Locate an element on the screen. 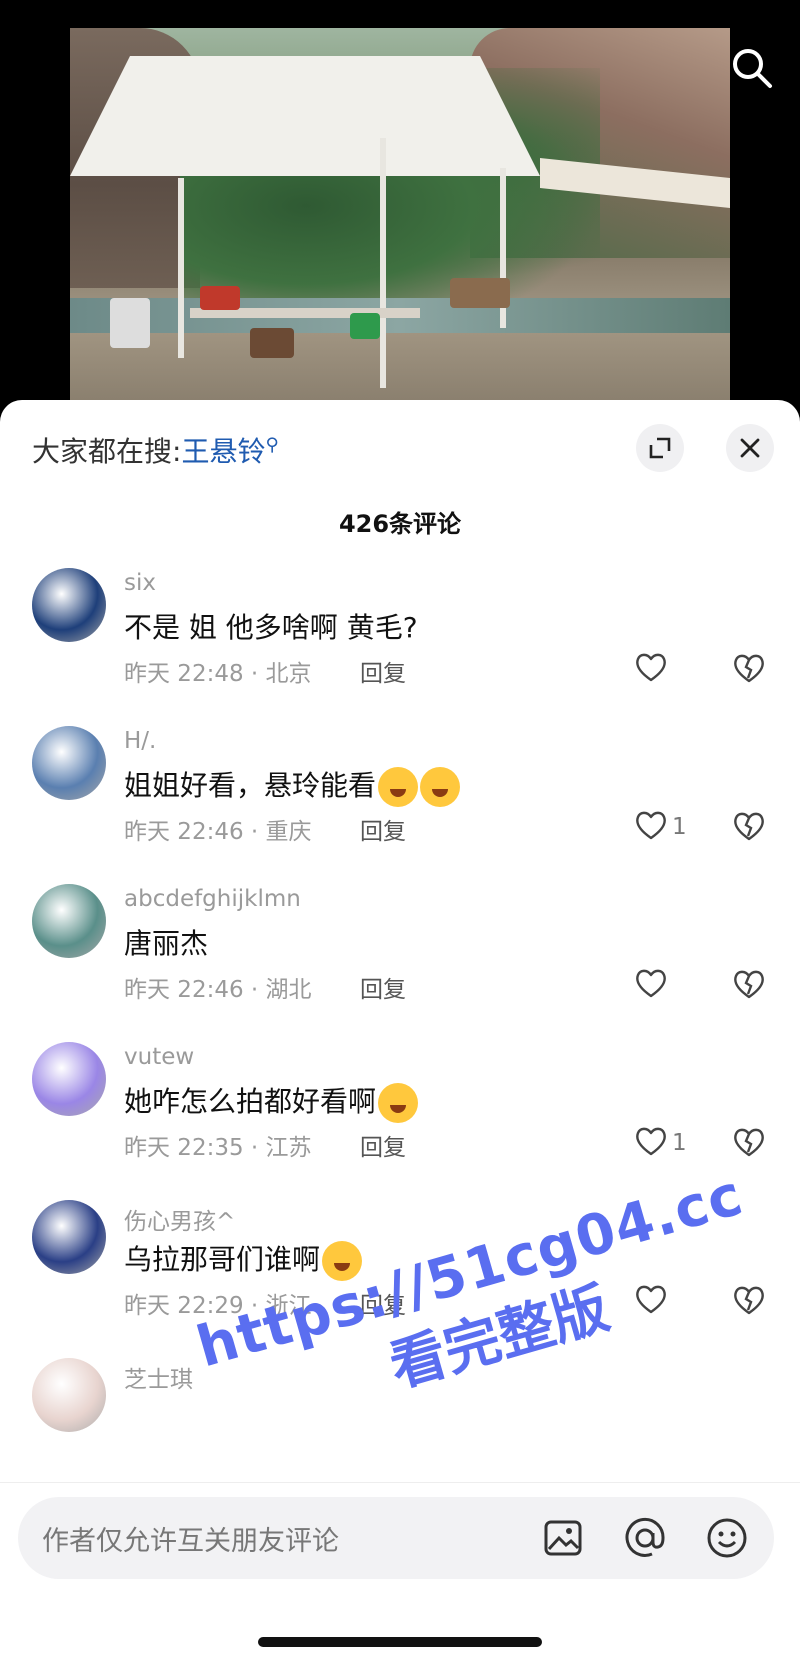 The image size is (800, 1665). expand-icon is located at coordinates (660, 448).